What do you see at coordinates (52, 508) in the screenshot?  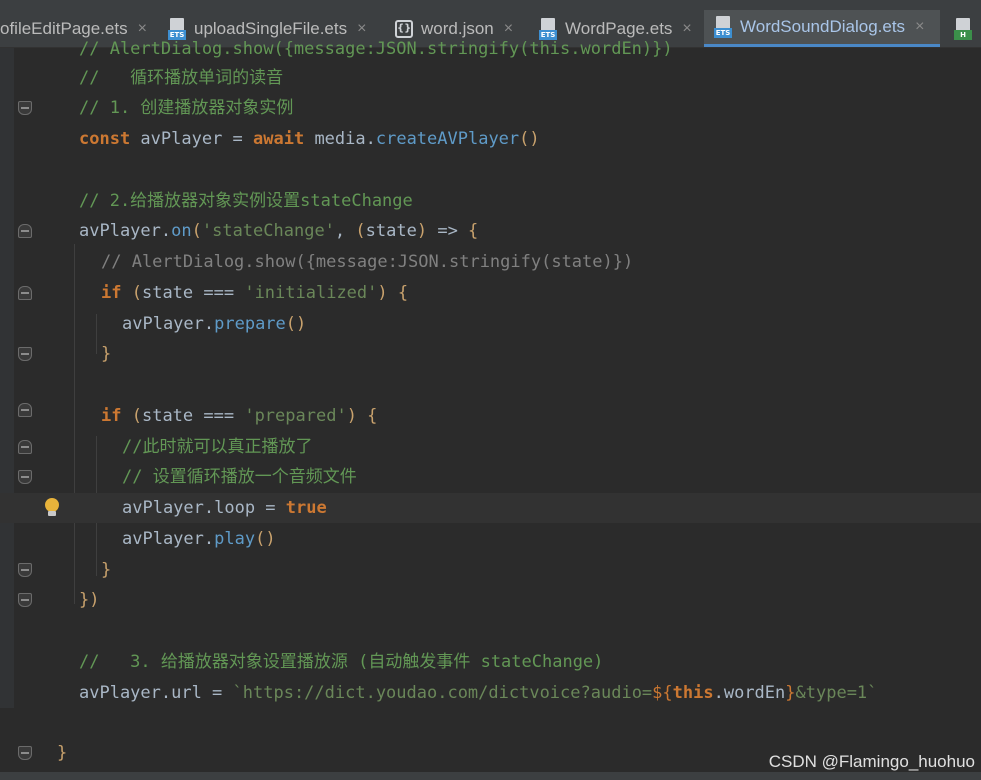 I see `lightbulb-icon` at bounding box center [52, 508].